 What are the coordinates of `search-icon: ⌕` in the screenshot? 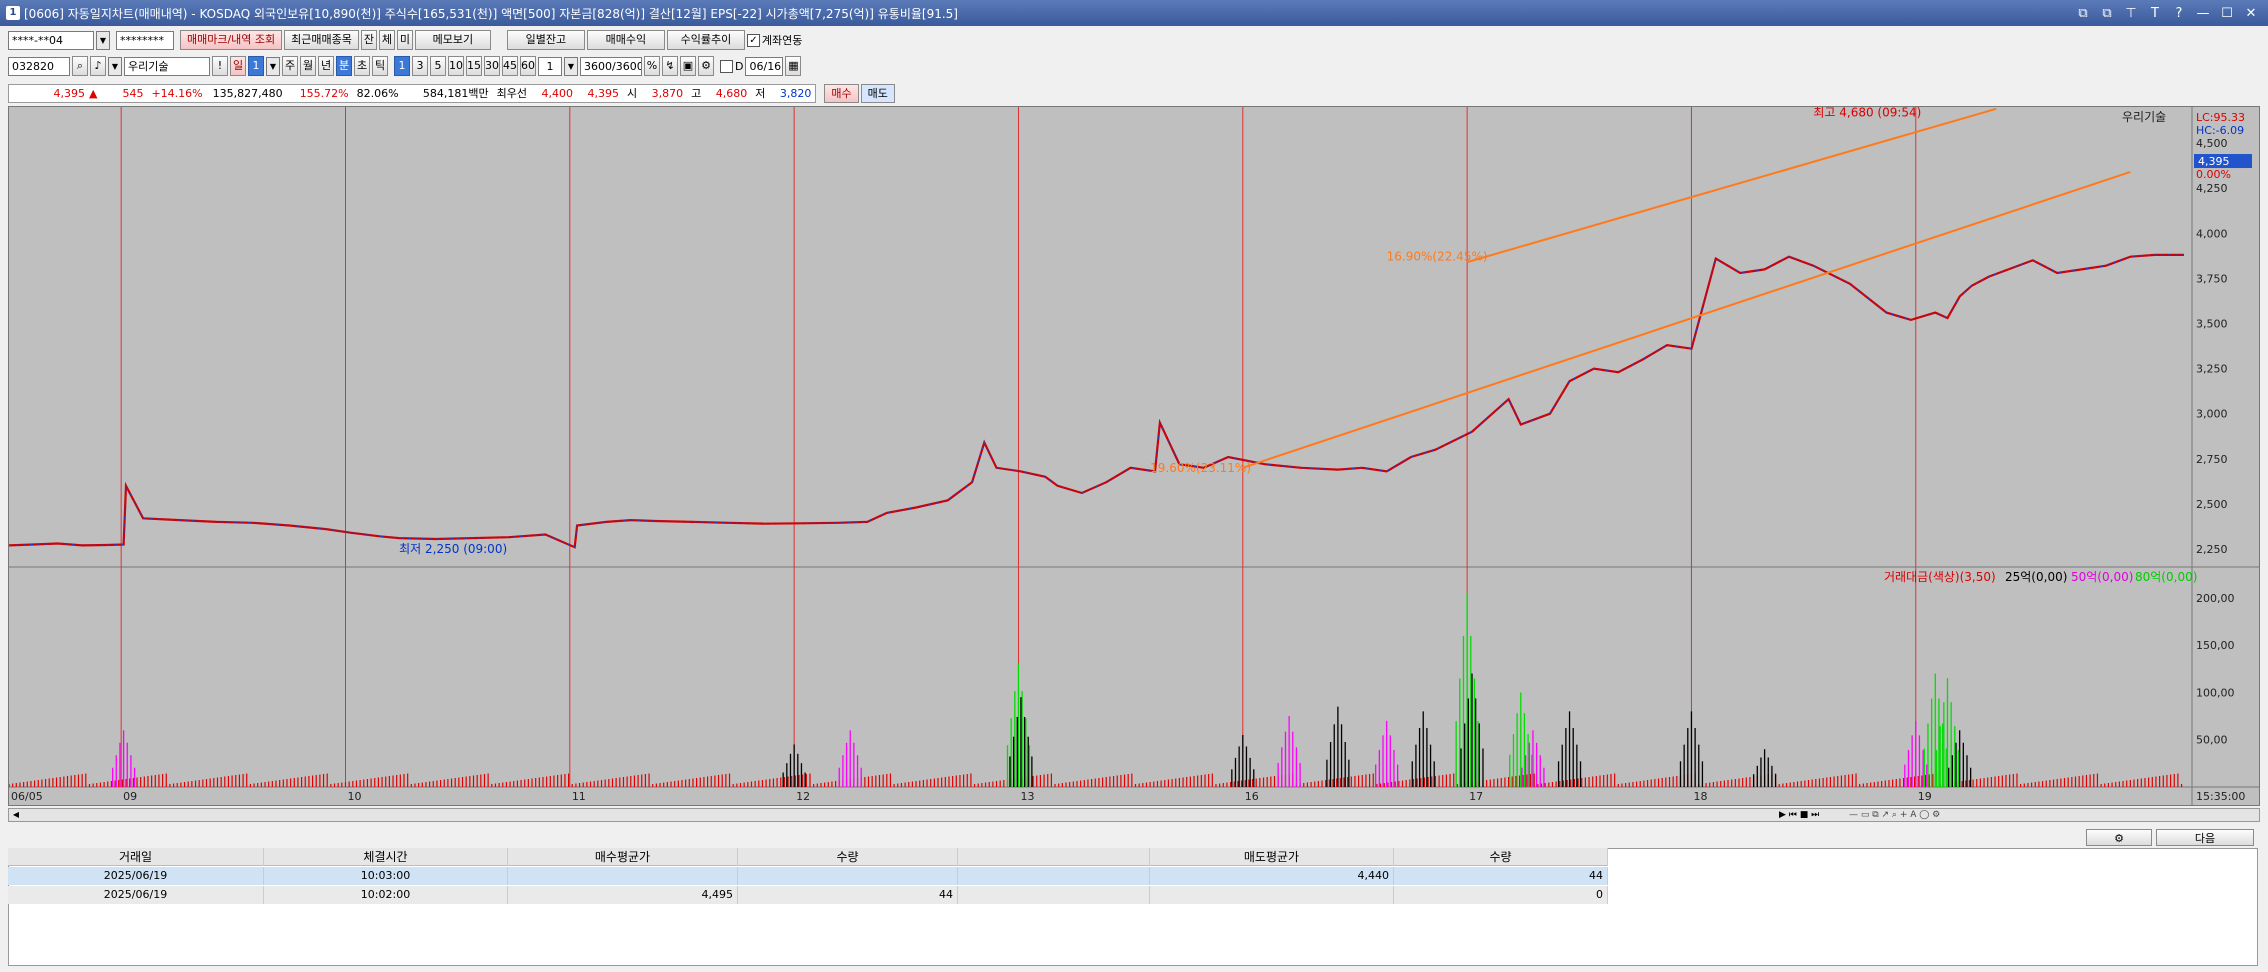 It's located at (80, 66).